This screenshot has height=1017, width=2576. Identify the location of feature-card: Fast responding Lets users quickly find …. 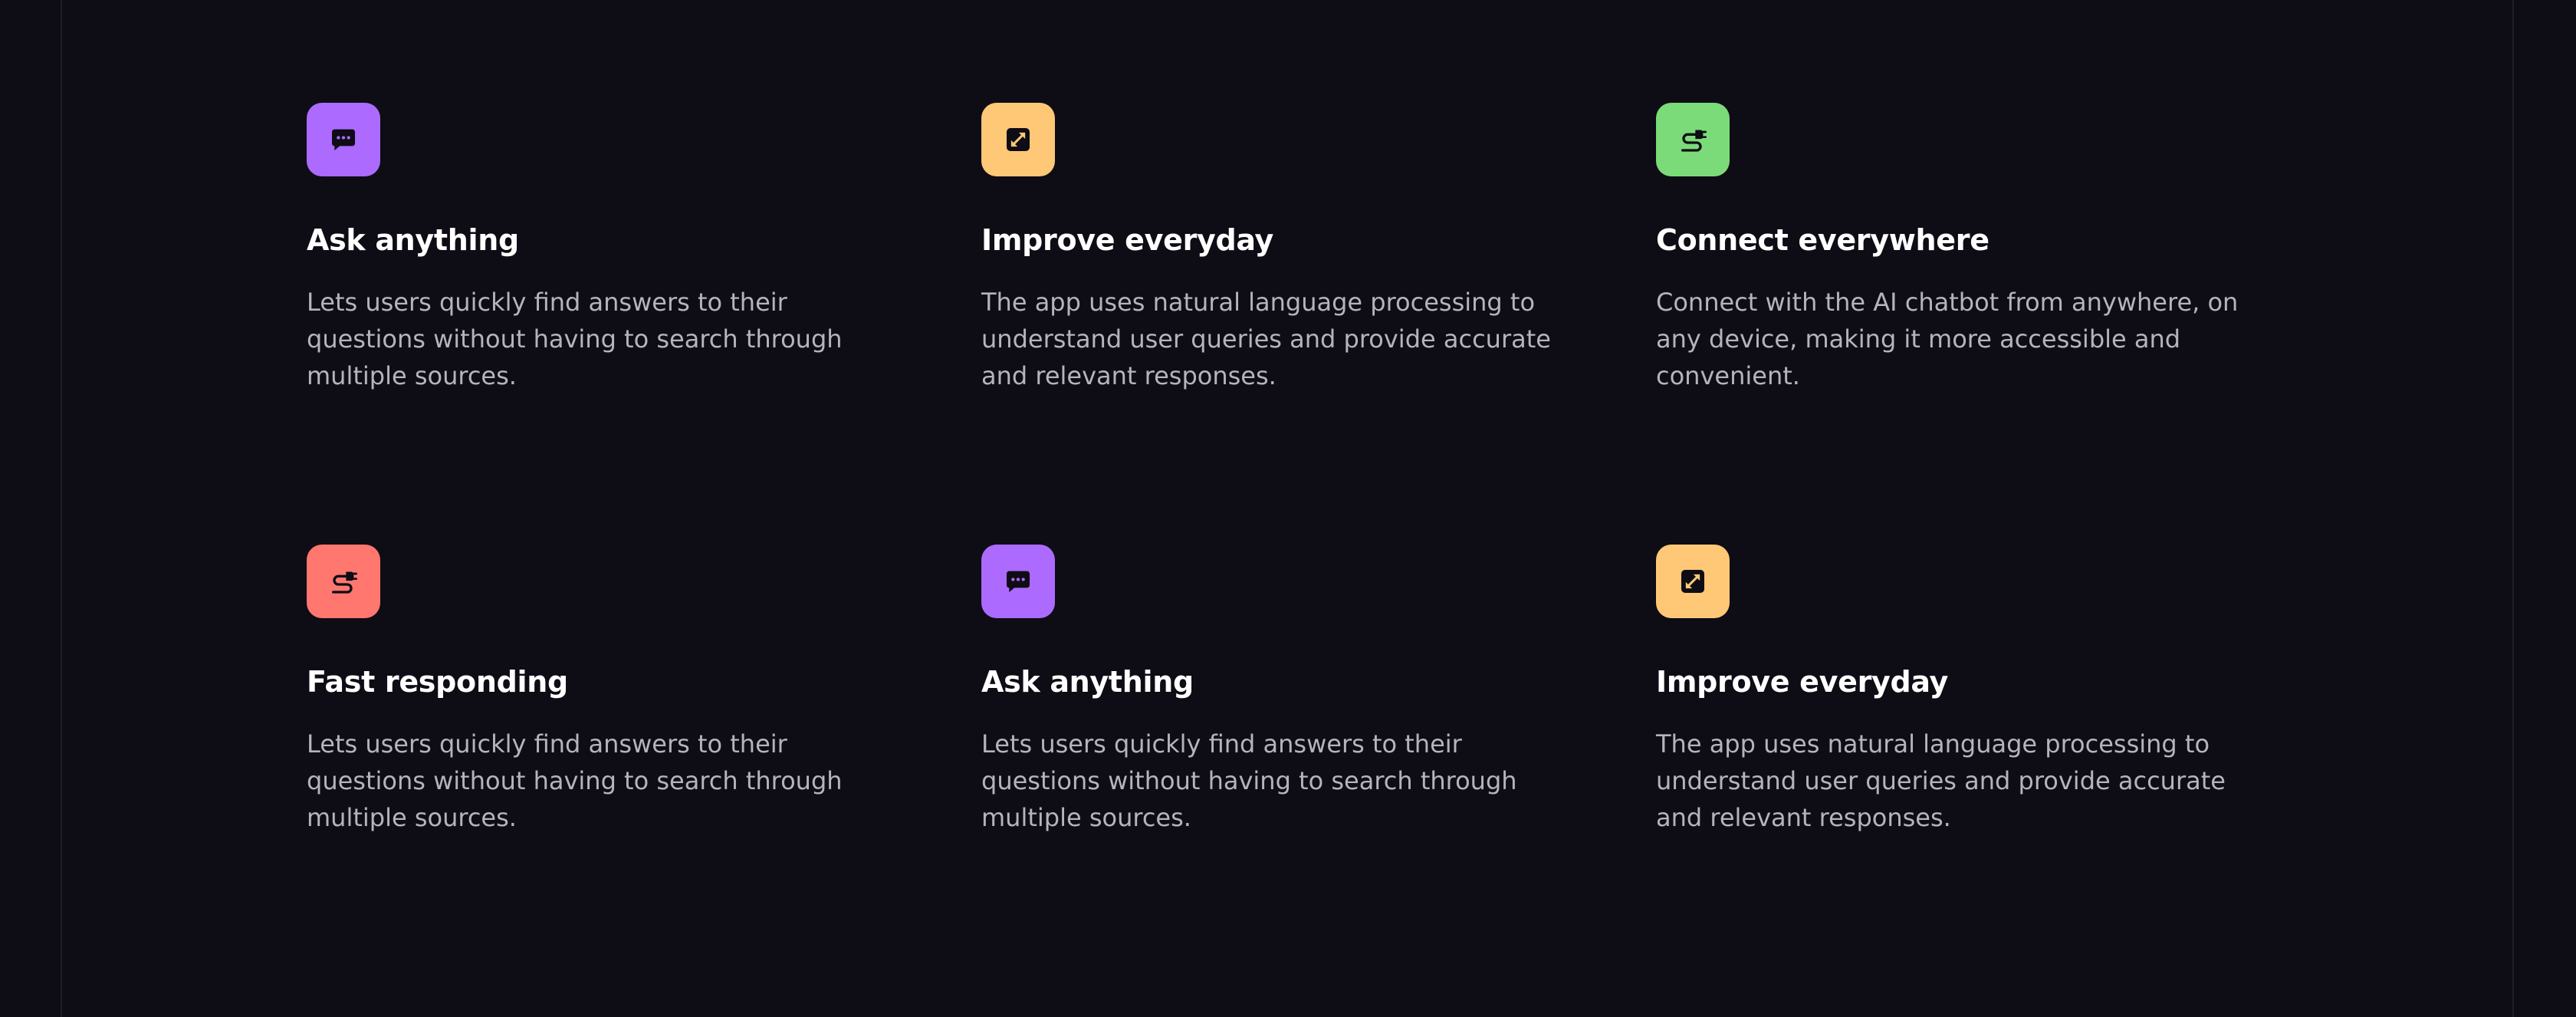
(614, 765).